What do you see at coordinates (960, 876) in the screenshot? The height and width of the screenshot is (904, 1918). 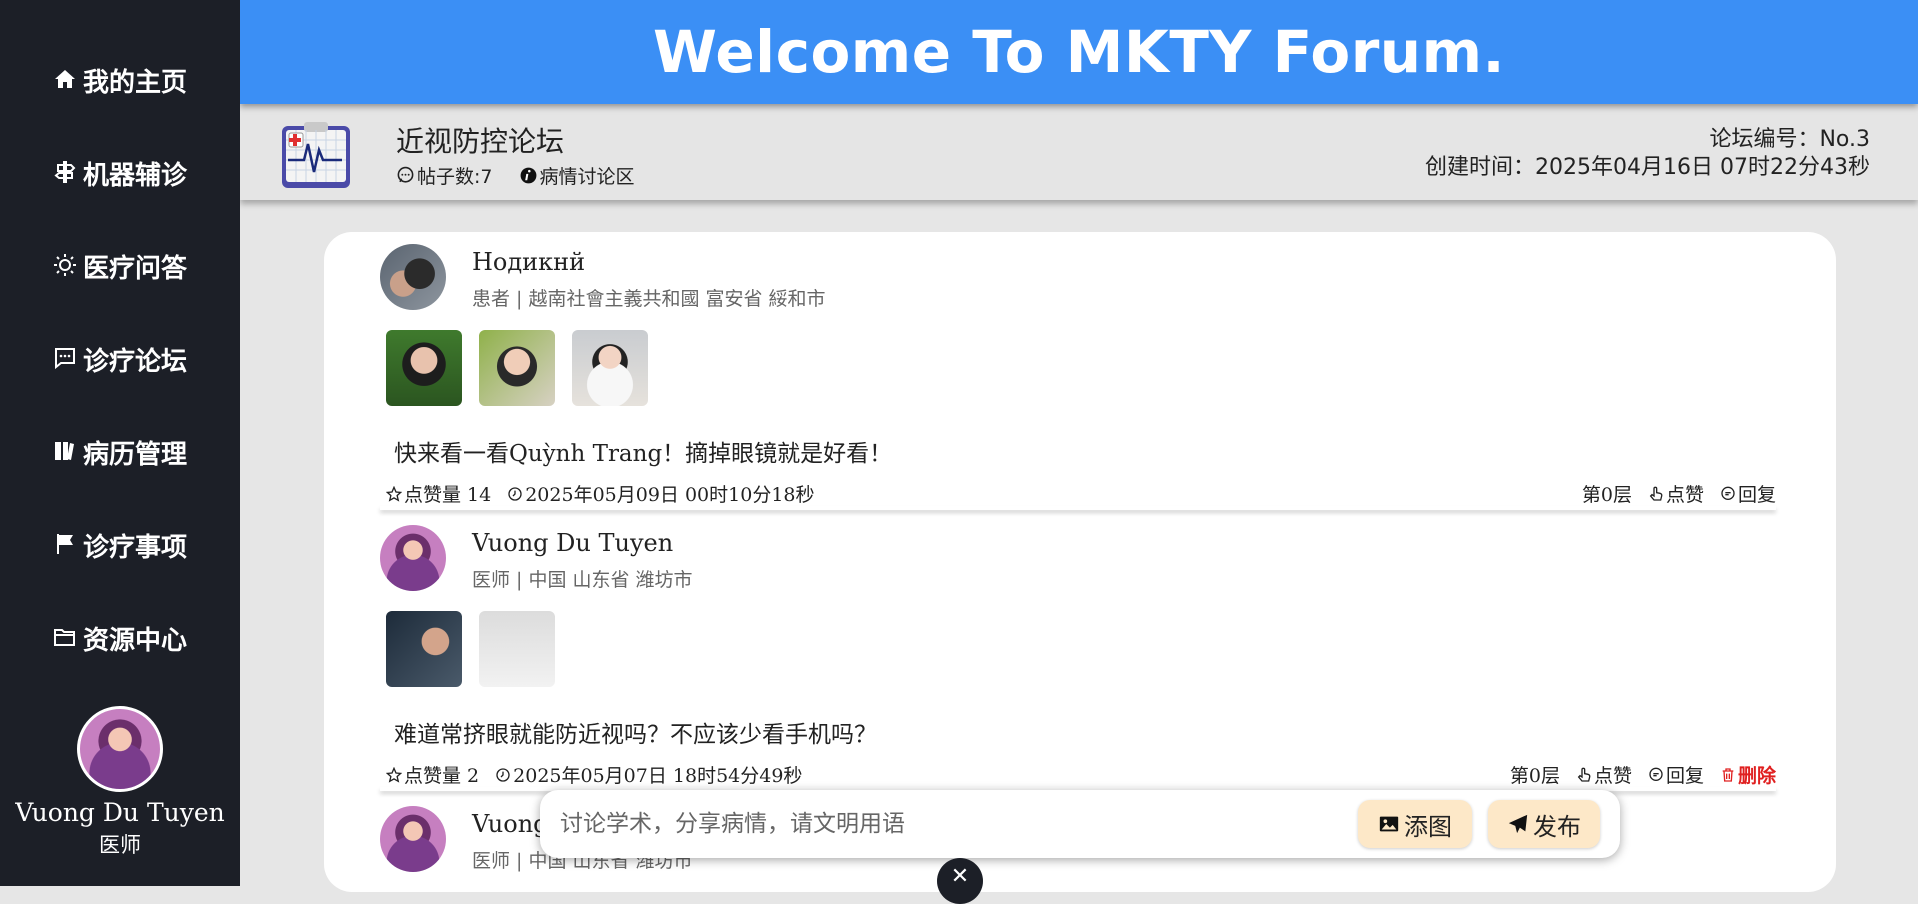 I see `close-icon: ✕` at bounding box center [960, 876].